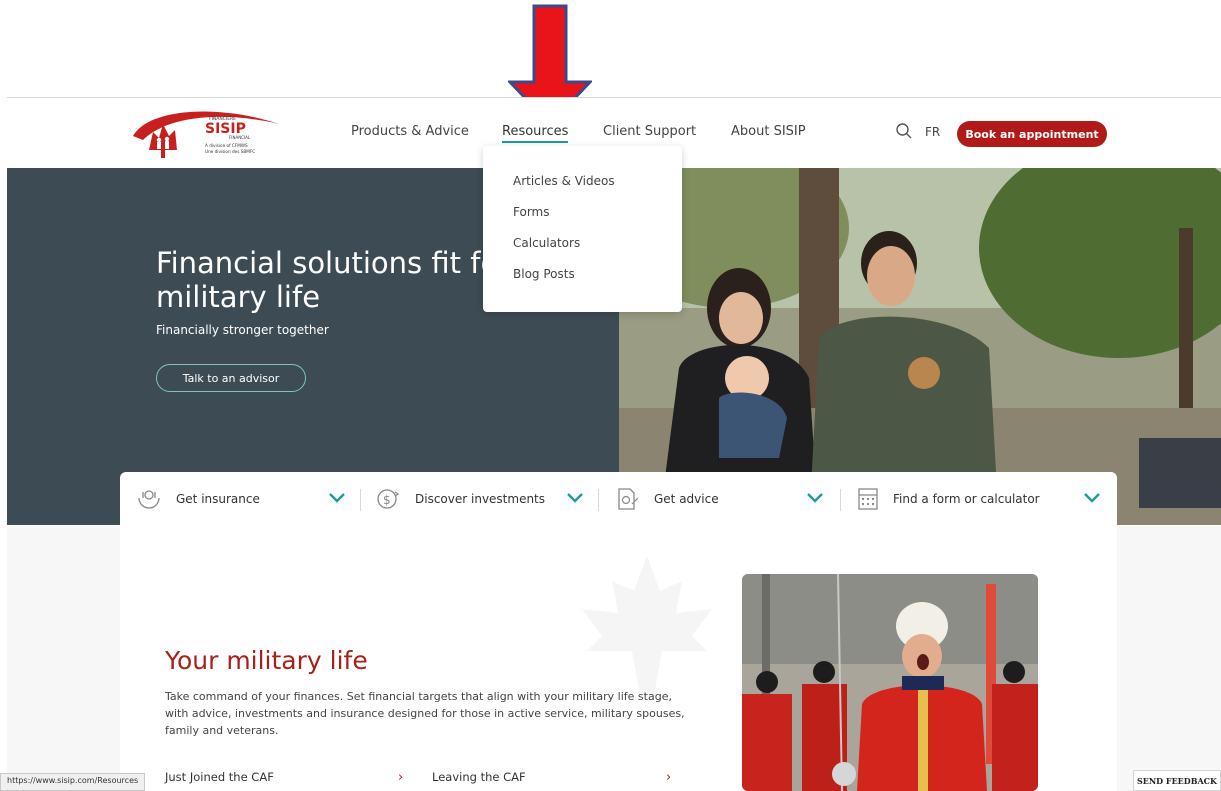 The width and height of the screenshot is (1221, 791). What do you see at coordinates (932, 132) in the screenshot?
I see `language-toggle-fr: FR` at bounding box center [932, 132].